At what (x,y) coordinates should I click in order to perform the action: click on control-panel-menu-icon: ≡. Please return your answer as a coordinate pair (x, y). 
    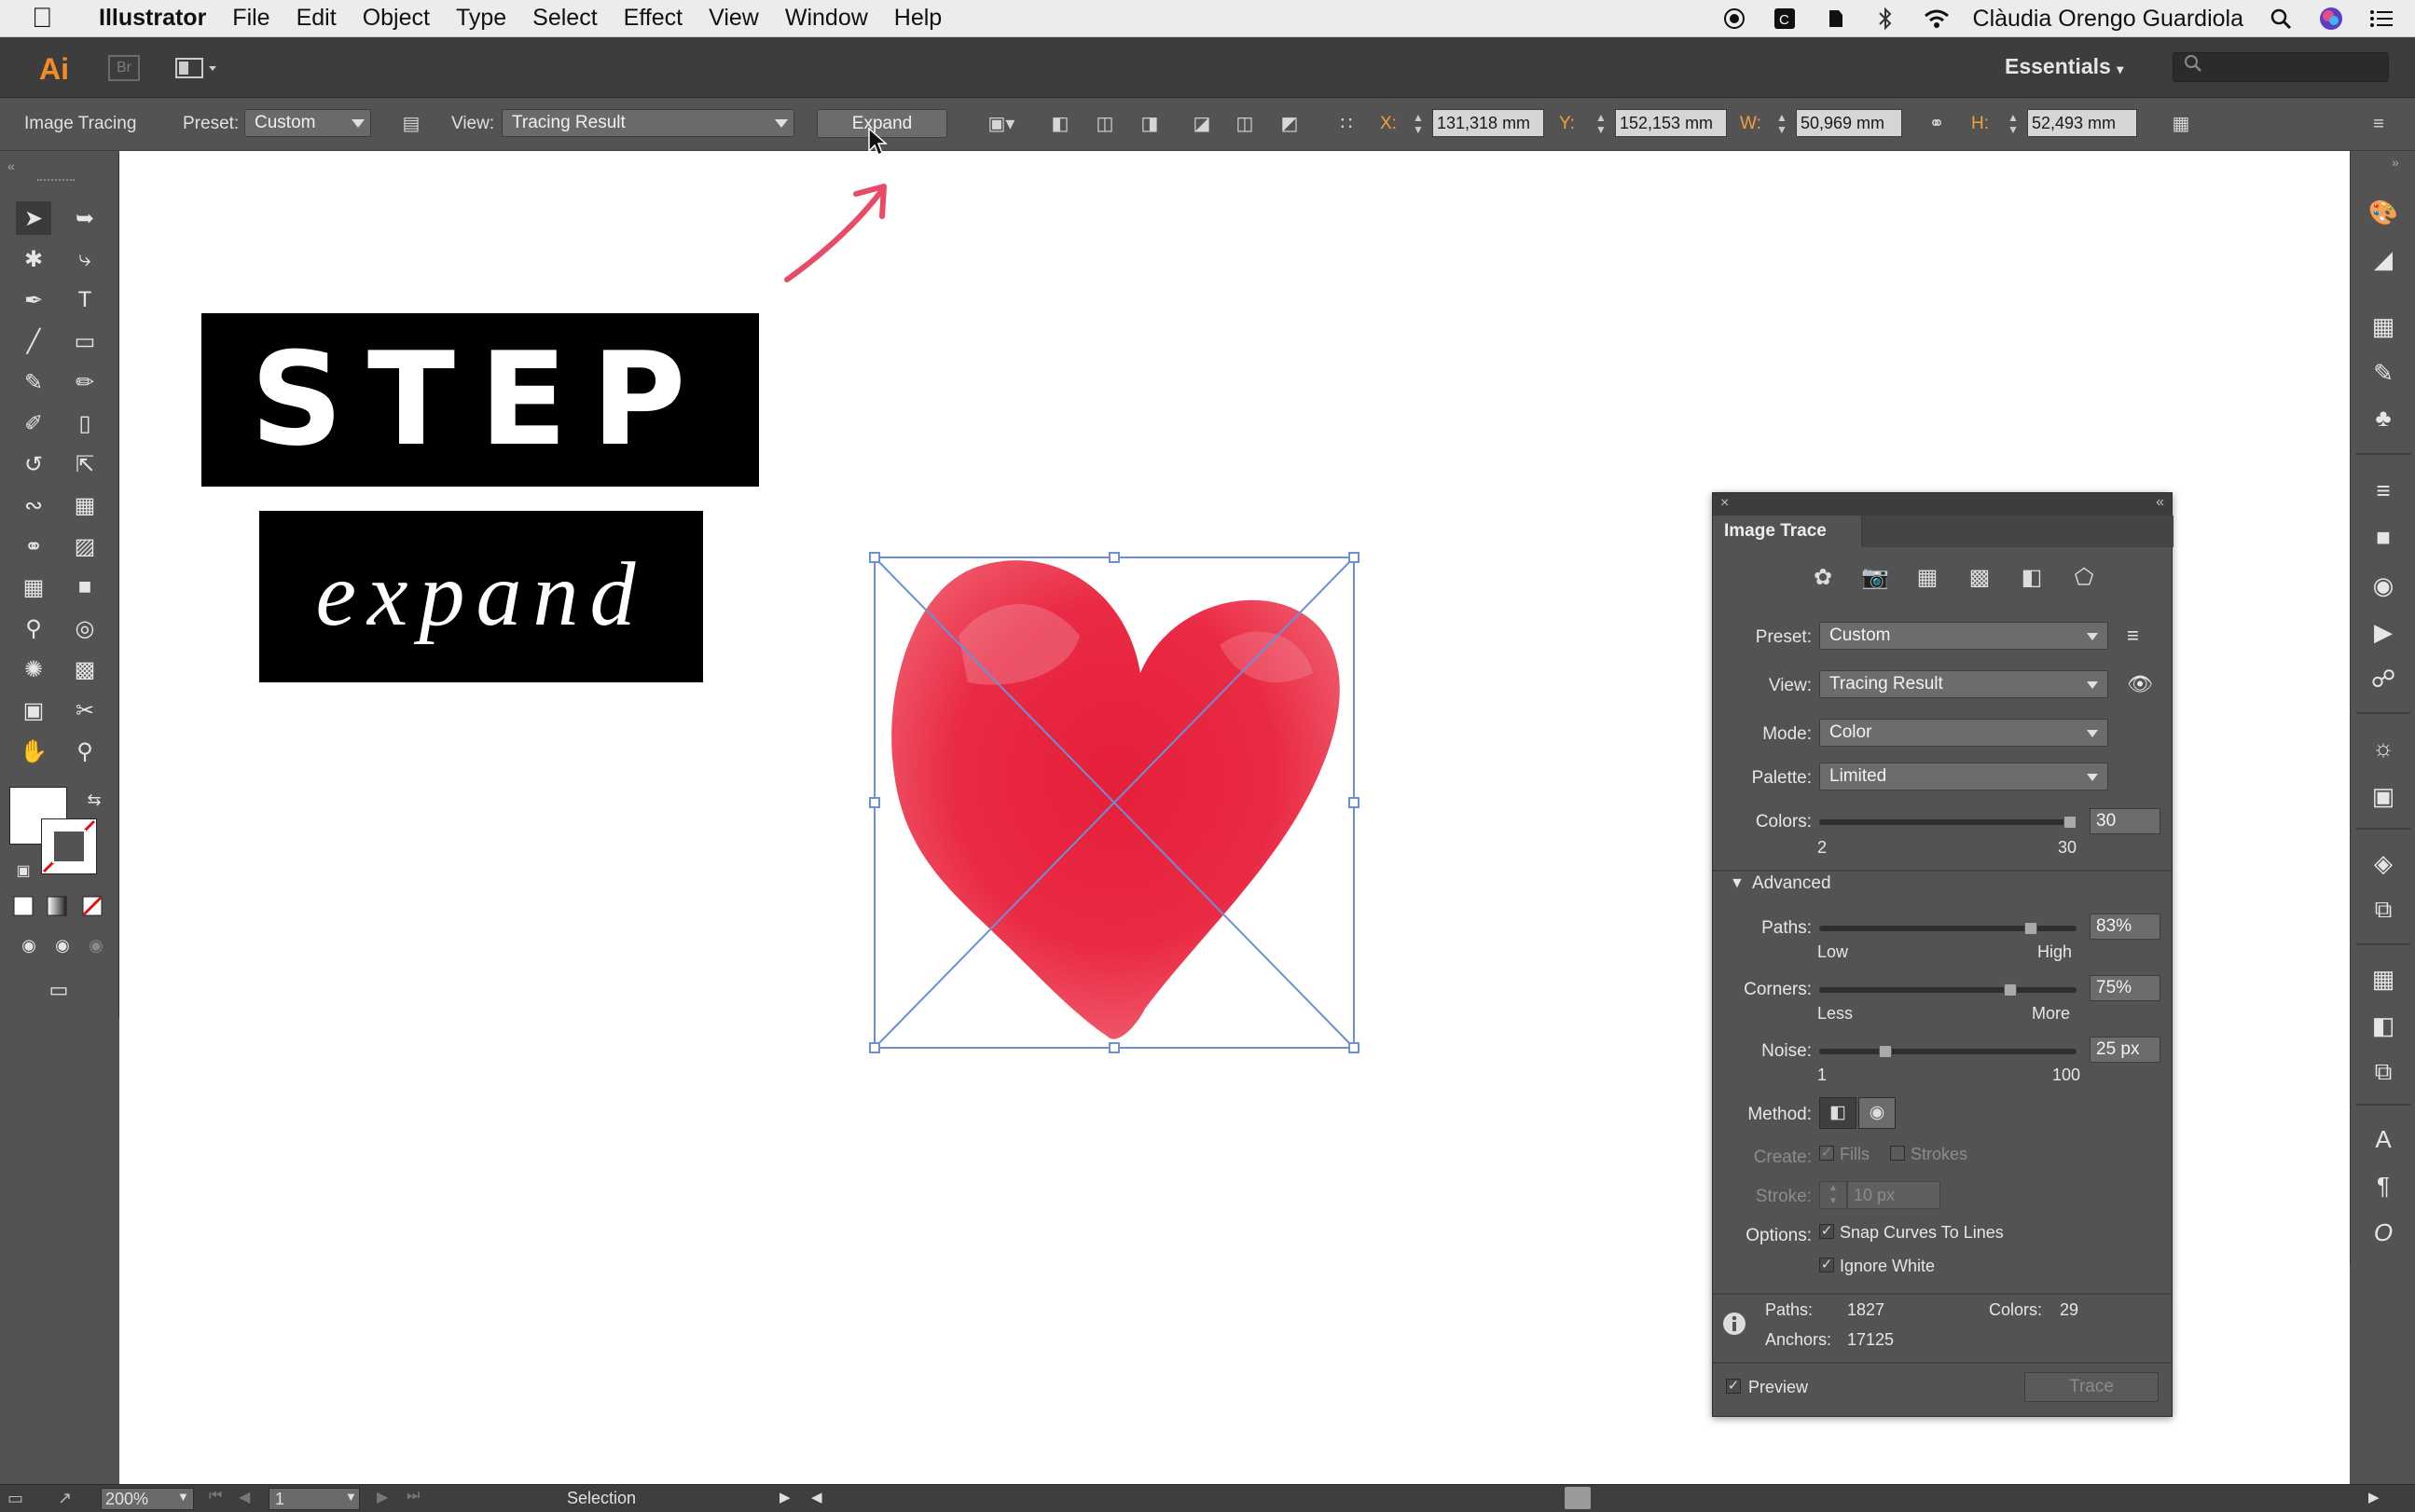
    Looking at the image, I should click on (2379, 124).